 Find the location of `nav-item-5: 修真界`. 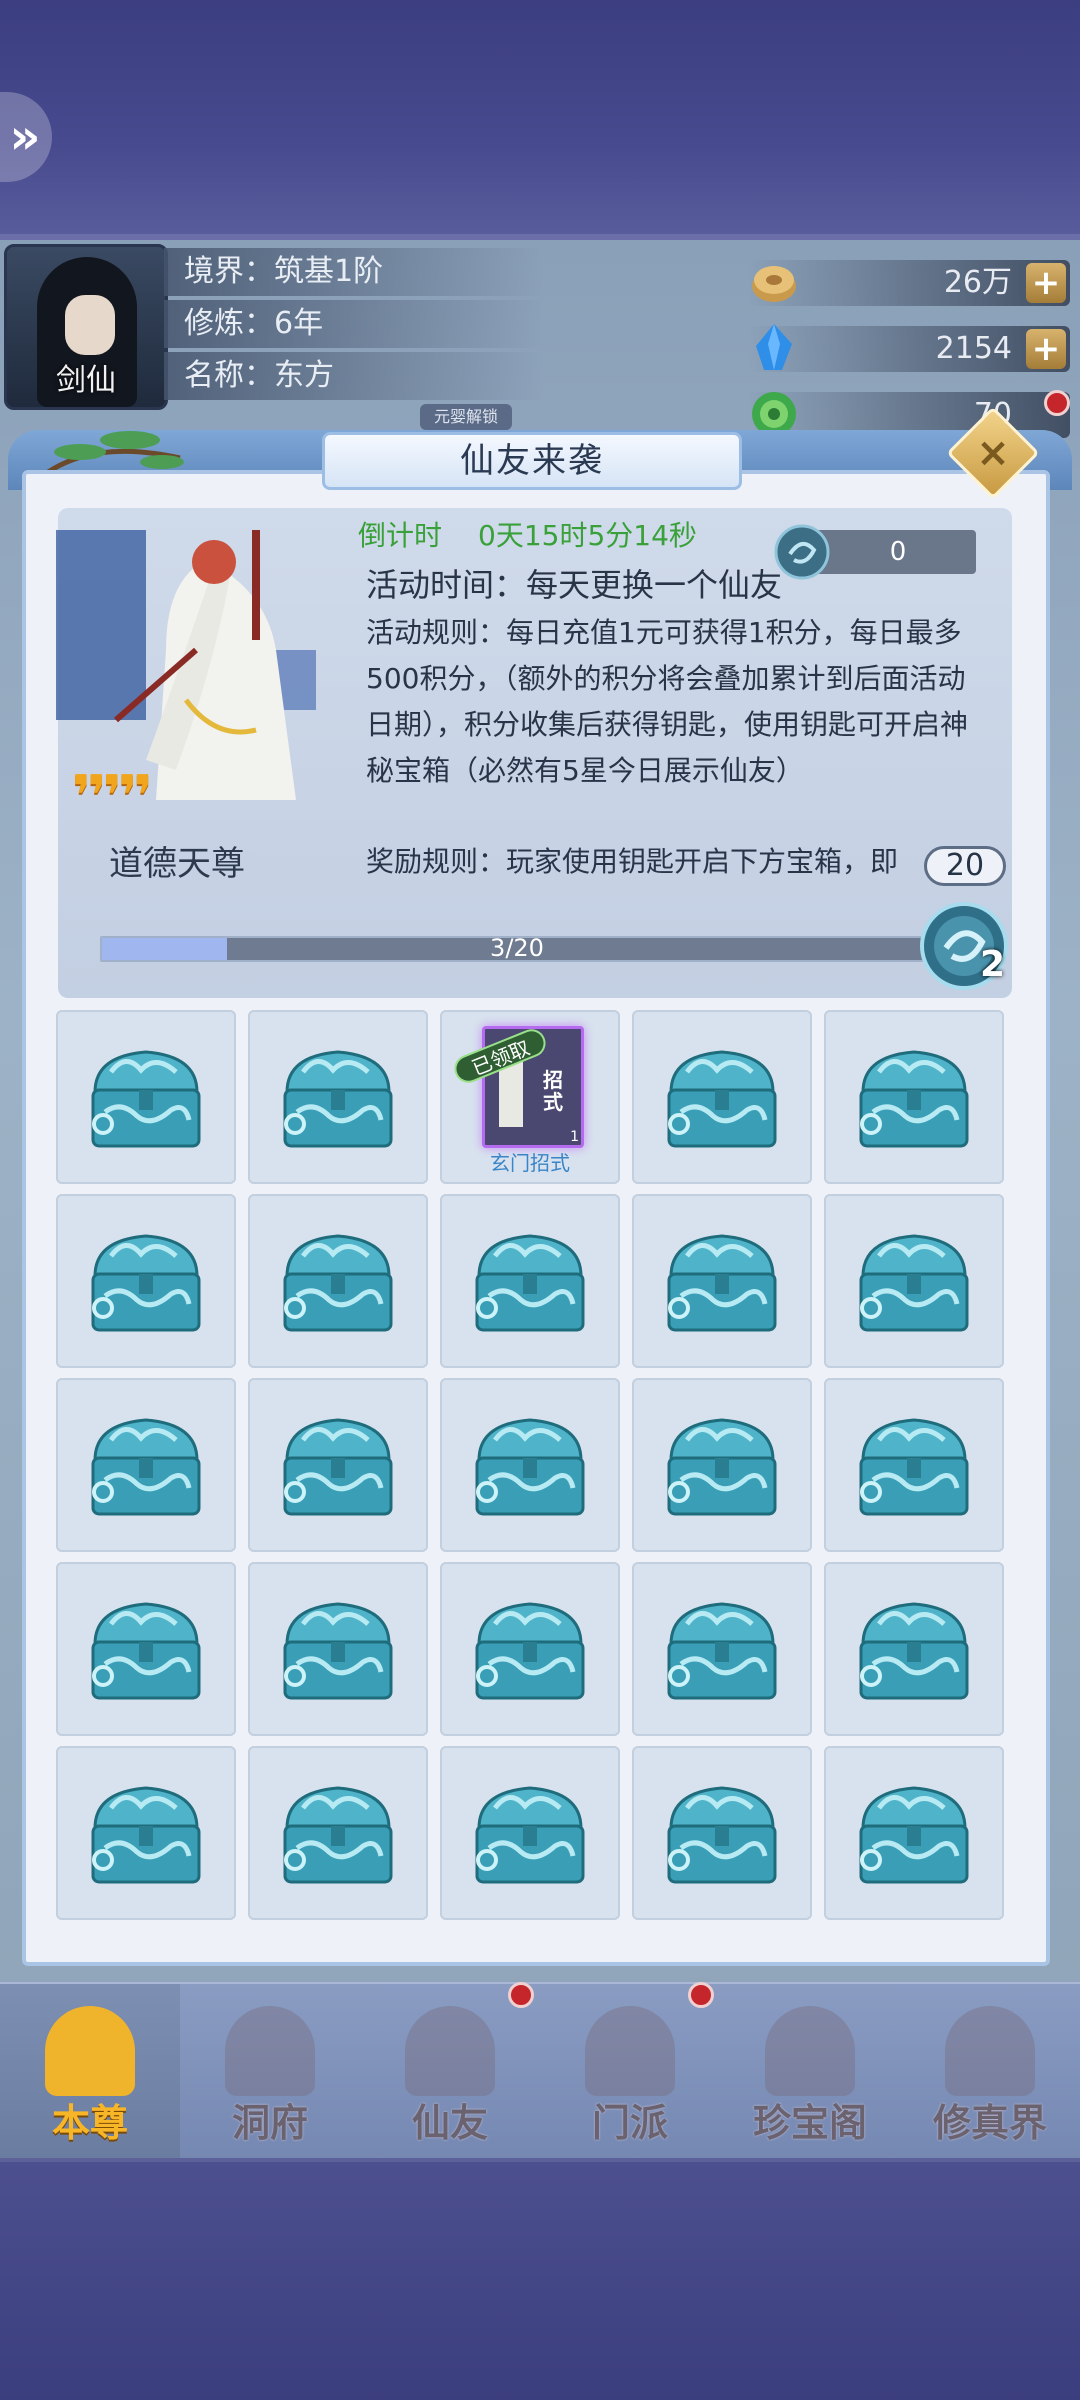

nav-item-5: 修真界 is located at coordinates (990, 2072).